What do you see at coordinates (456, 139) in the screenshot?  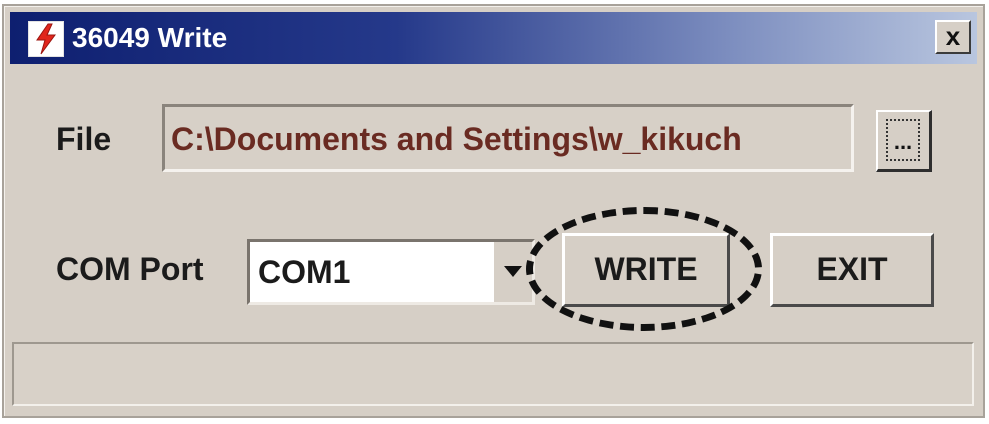 I see `file-path-text: C:\Documents and Settings\w_kikuch` at bounding box center [456, 139].